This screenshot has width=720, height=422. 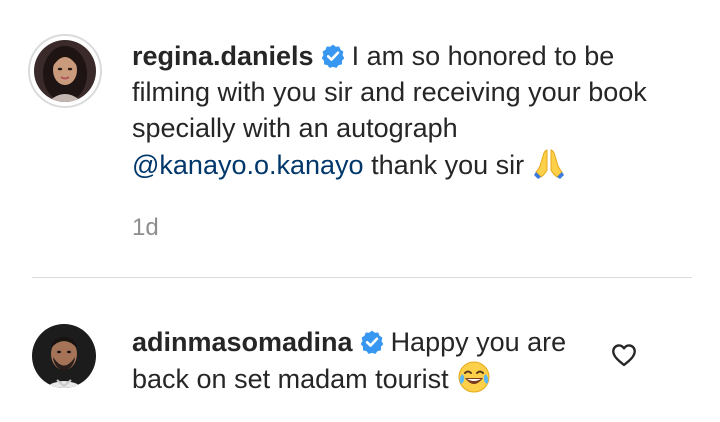 I want to click on username-link: adinmasomadina, so click(x=242, y=342).